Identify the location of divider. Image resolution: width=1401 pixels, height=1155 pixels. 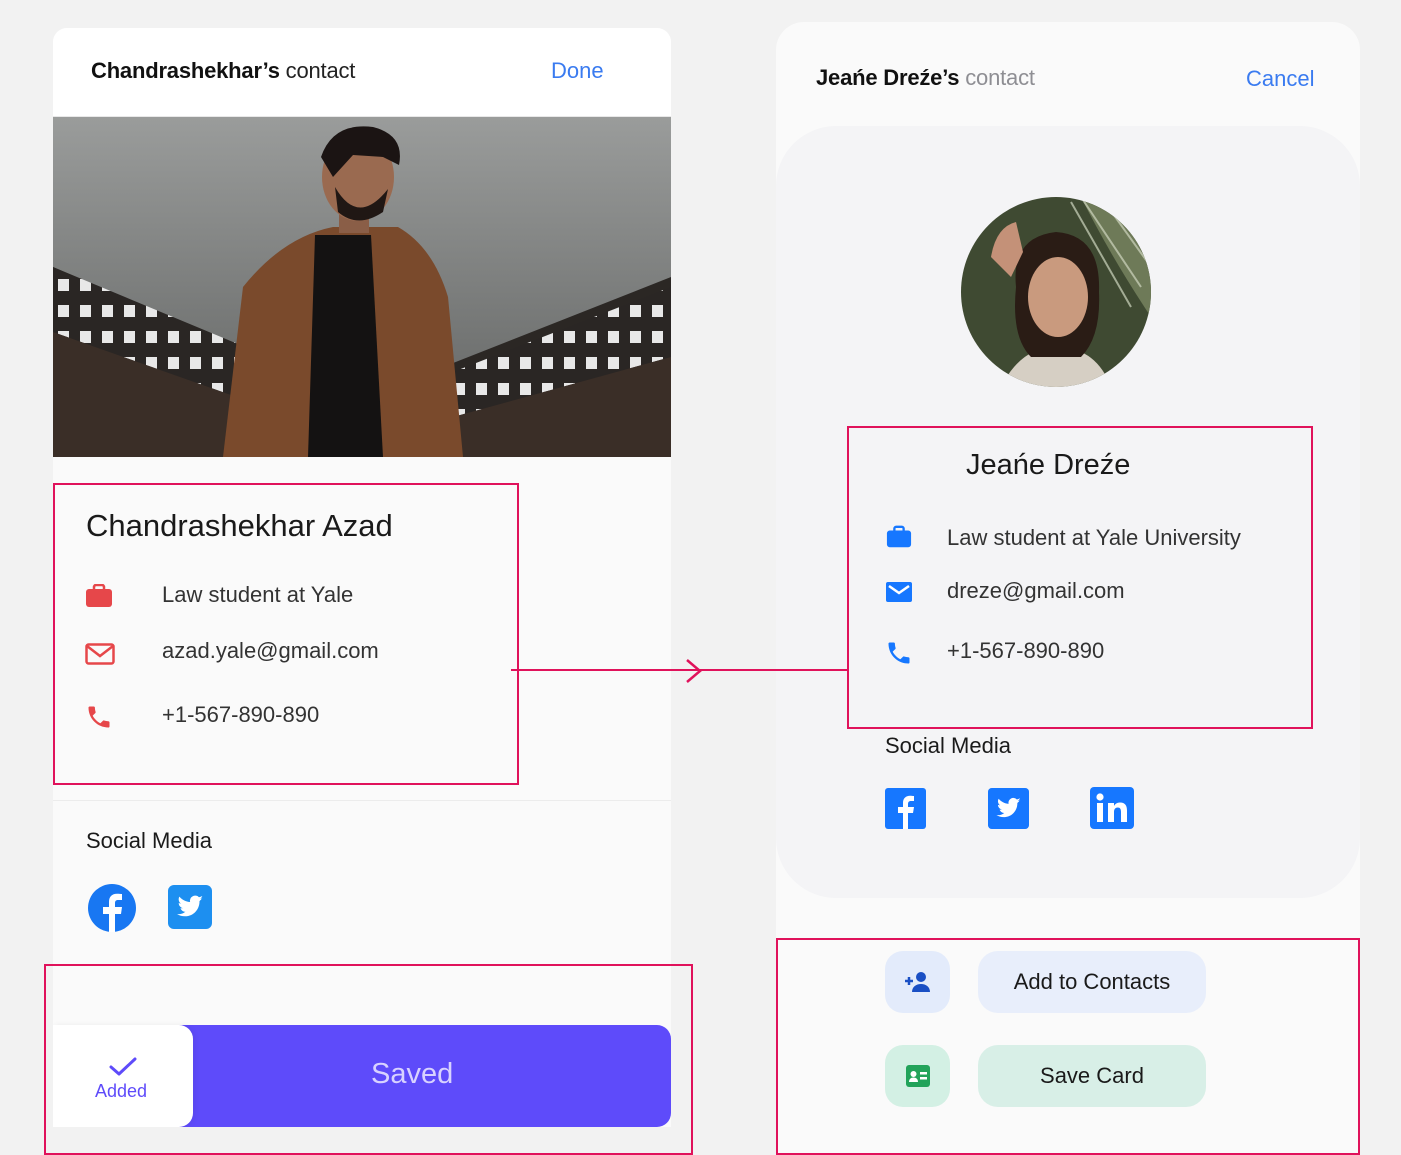
(362, 800).